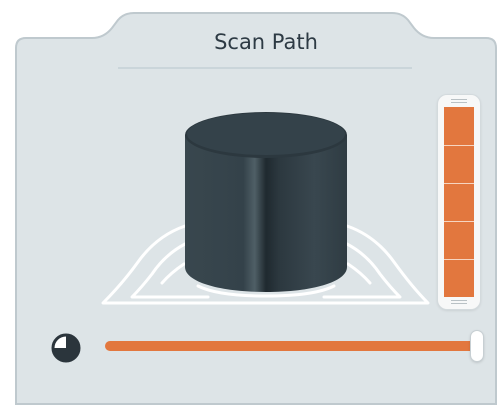  Describe the element at coordinates (66, 348) in the screenshot. I see `pie-clock-icon` at that location.